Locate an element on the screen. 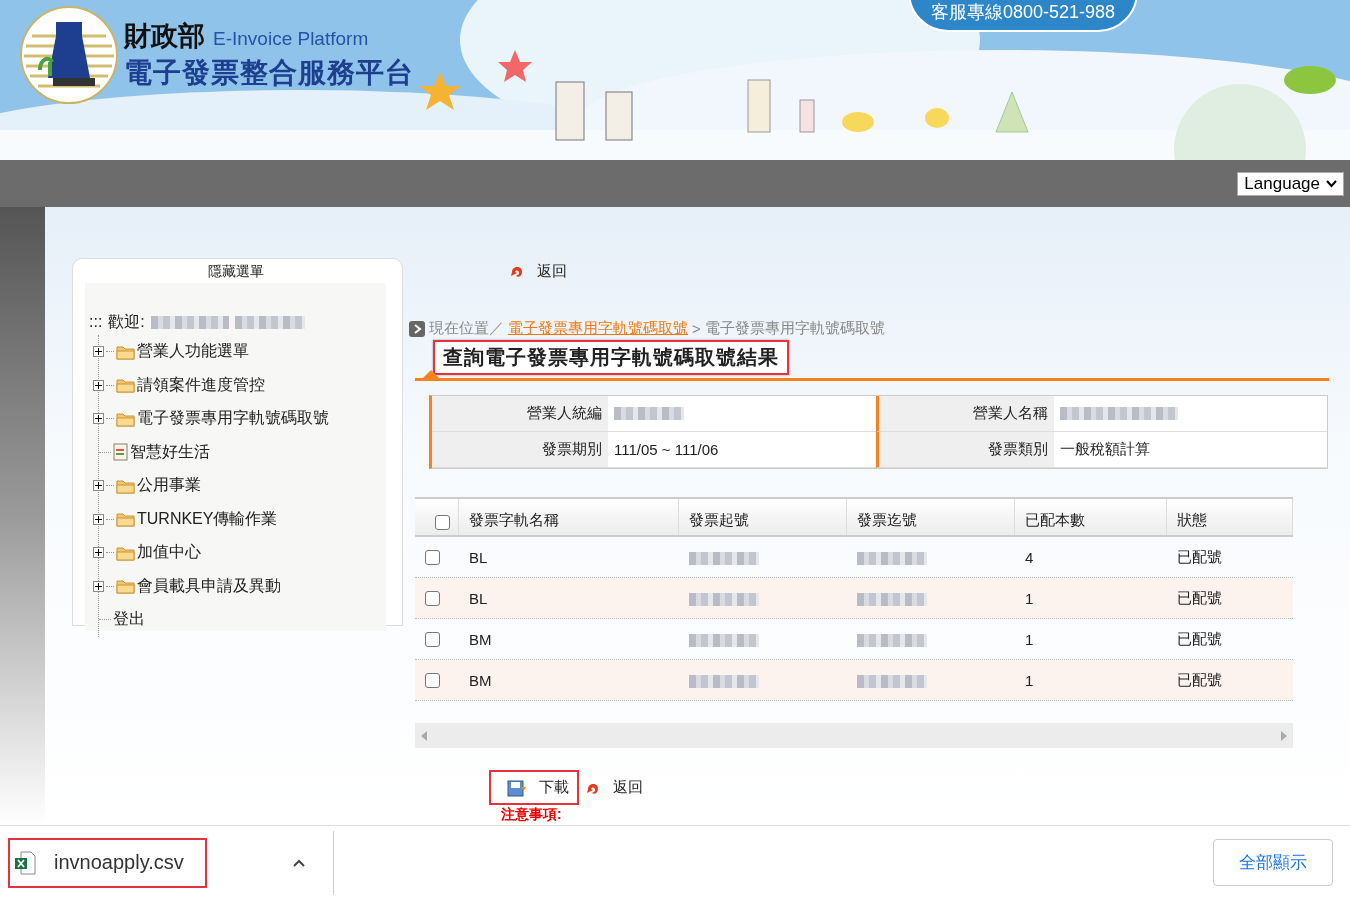 This screenshot has height=899, width=1350. menu-item: 電子發票專用字軌號碼取號 is located at coordinates (233, 419).